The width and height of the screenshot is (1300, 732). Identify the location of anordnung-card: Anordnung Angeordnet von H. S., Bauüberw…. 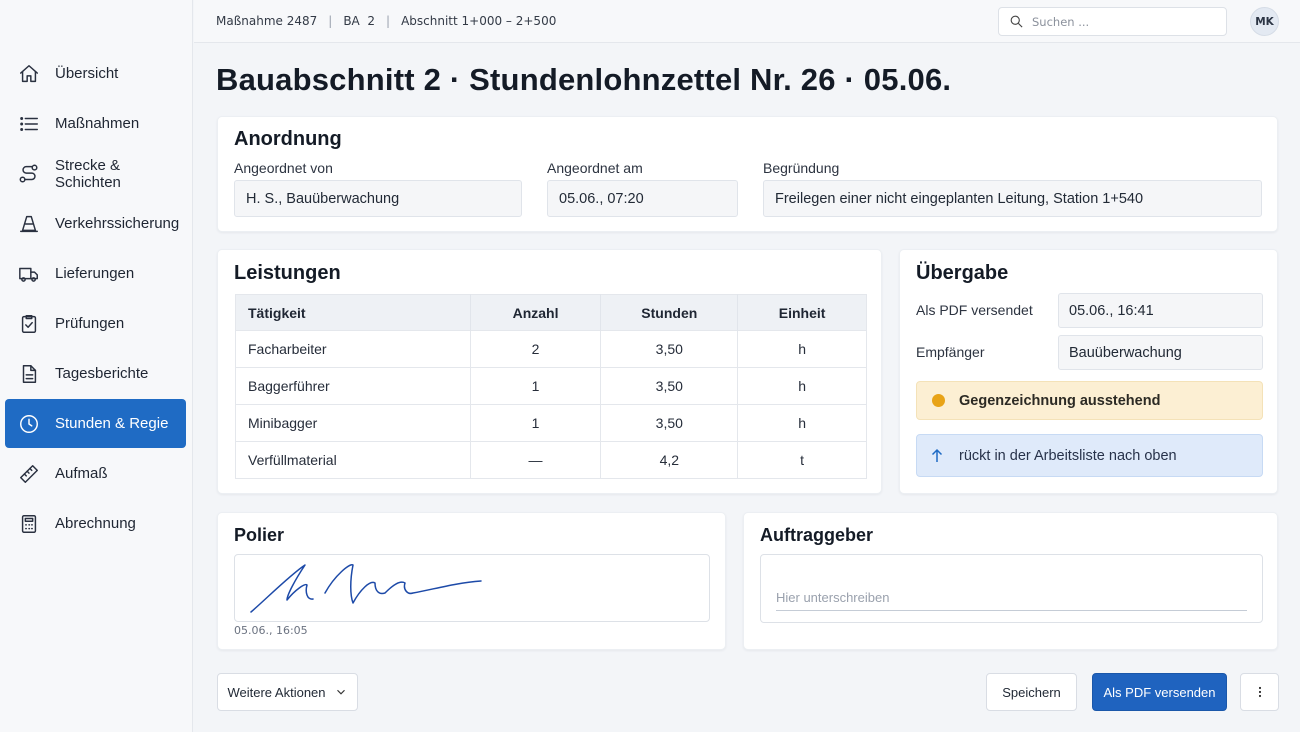
(747, 174).